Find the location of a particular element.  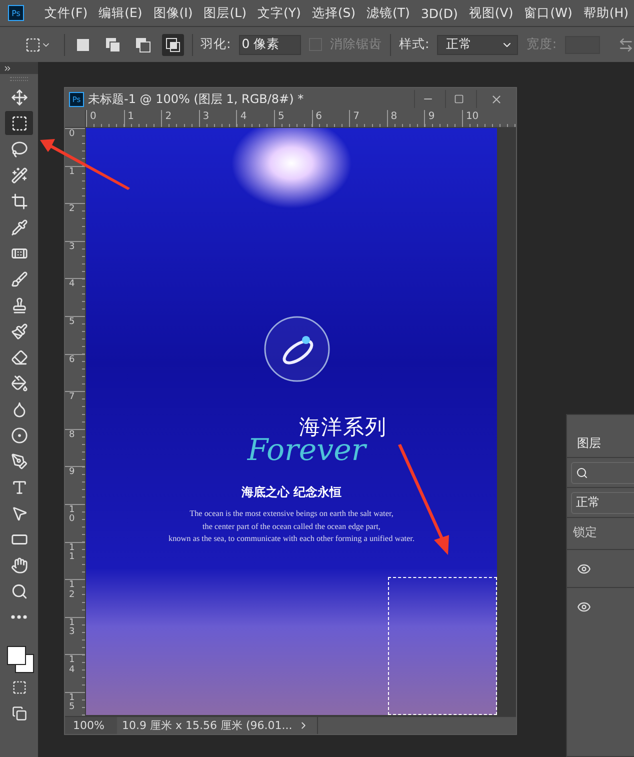

overlapping-squares-icon is located at coordinates (113, 44).